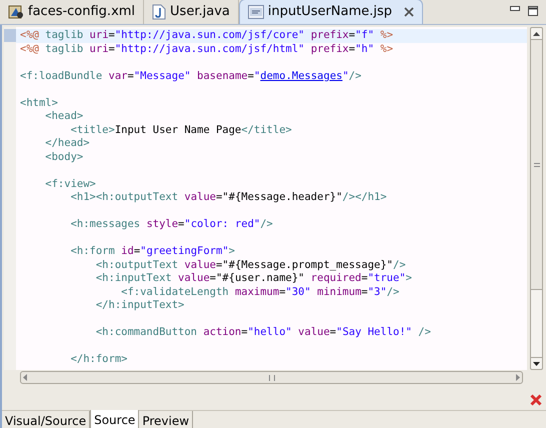 Image resolution: width=546 pixels, height=428 pixels. I want to click on code-line: <h1><h:outputText value="#{Message.header}"/></h1>, so click(229, 197).